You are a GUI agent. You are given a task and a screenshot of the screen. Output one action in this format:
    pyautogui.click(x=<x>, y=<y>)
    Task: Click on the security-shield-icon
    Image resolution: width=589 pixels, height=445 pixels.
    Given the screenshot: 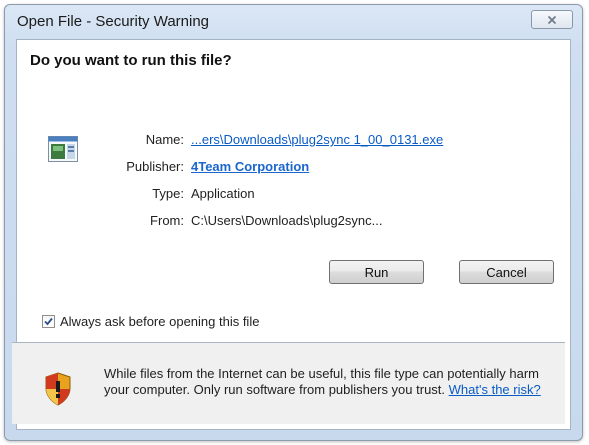 What is the action you would take?
    pyautogui.click(x=58, y=389)
    